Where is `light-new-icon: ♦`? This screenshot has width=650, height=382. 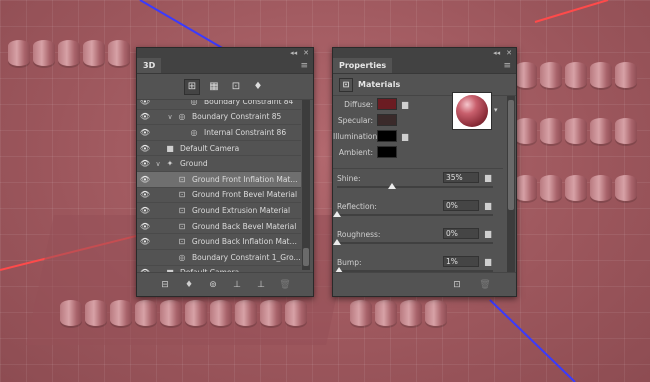 light-new-icon: ♦ is located at coordinates (189, 285).